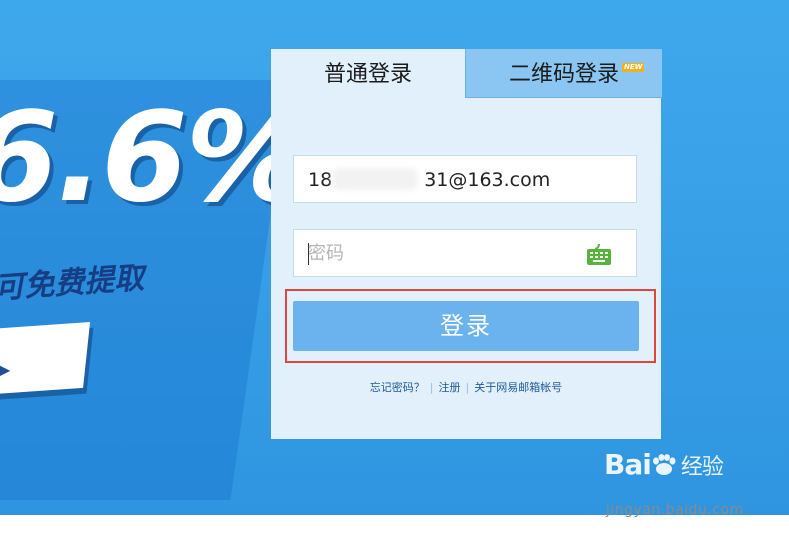 This screenshot has width=789, height=538. What do you see at coordinates (155, 158) in the screenshot?
I see `promo-percent: 6.6%` at bounding box center [155, 158].